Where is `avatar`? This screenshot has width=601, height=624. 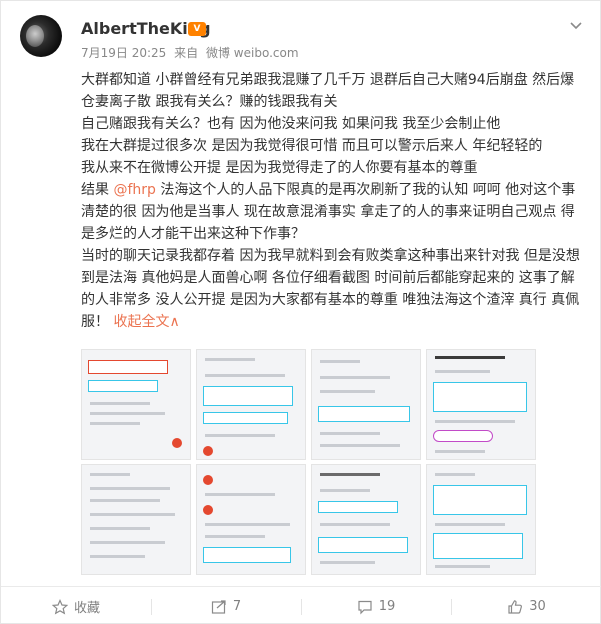 avatar is located at coordinates (41, 36).